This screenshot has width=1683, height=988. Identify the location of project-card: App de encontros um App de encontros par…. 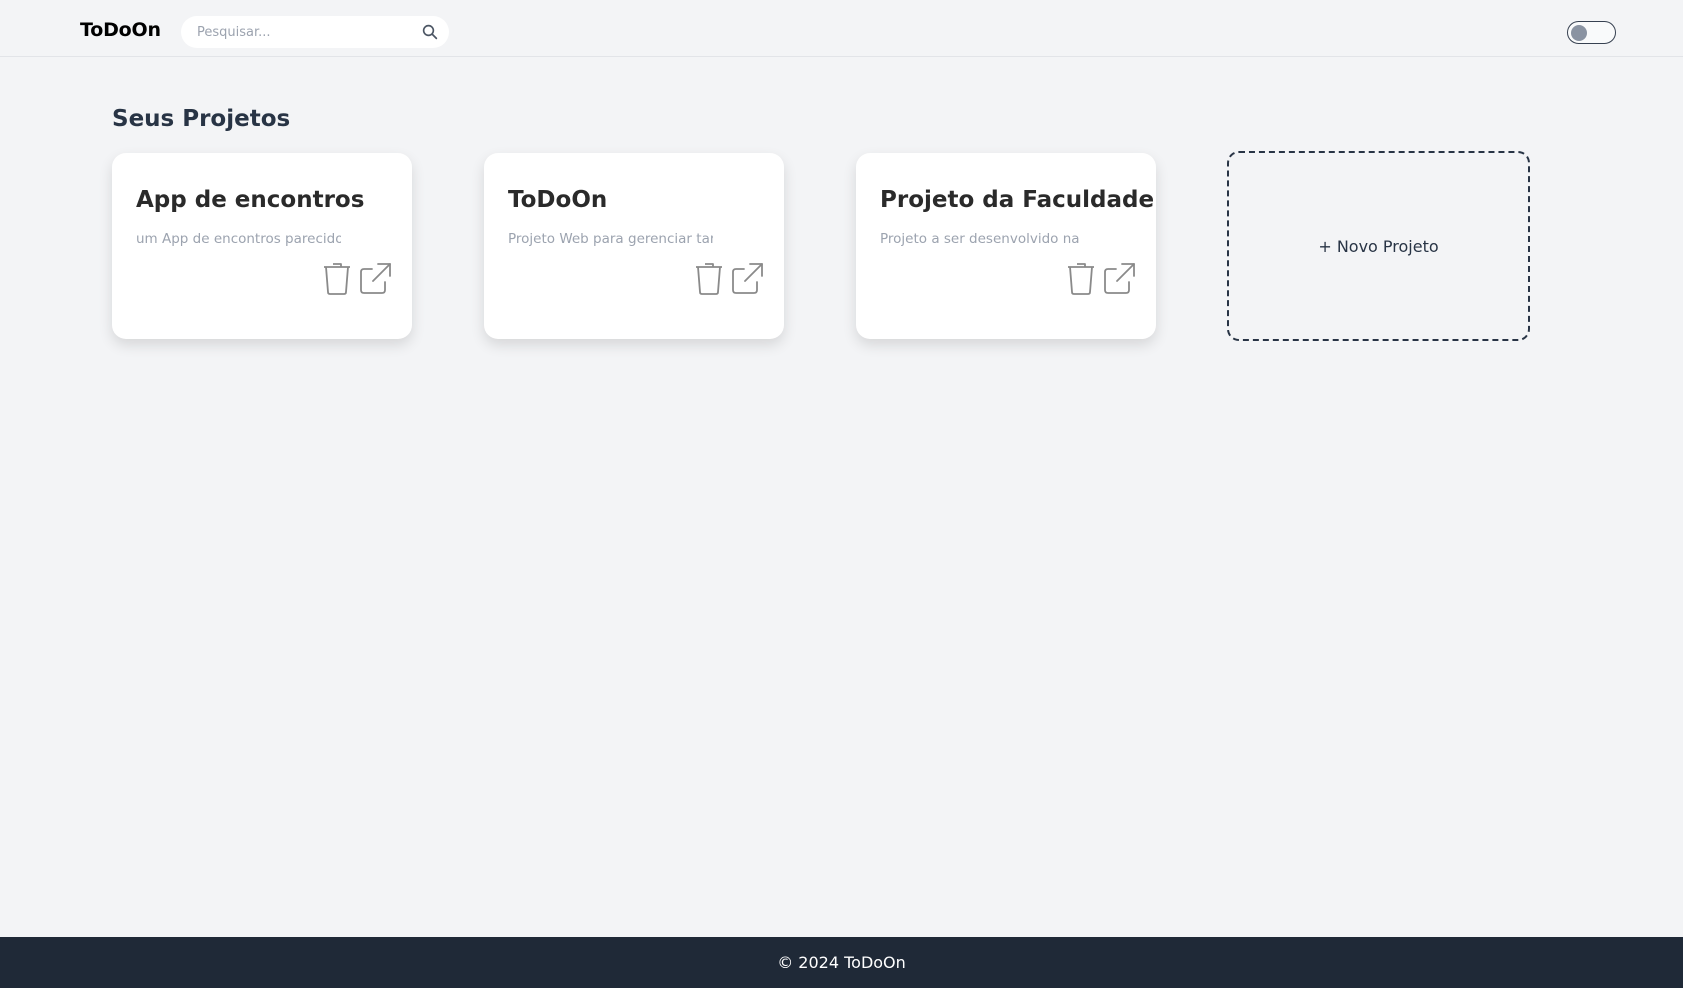
(262, 246).